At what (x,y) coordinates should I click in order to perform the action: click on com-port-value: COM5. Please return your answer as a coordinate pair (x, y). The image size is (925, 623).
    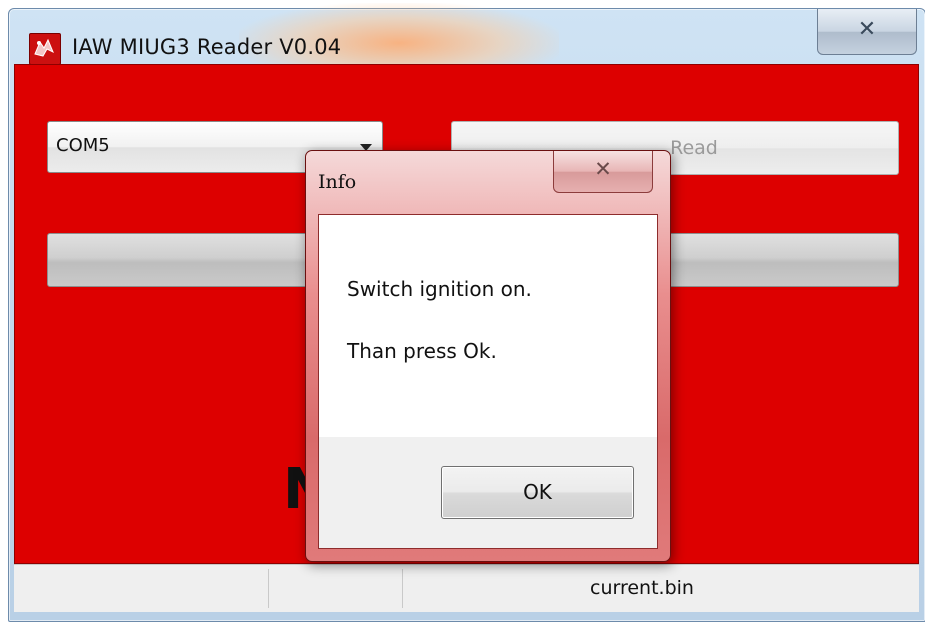
    Looking at the image, I should click on (83, 145).